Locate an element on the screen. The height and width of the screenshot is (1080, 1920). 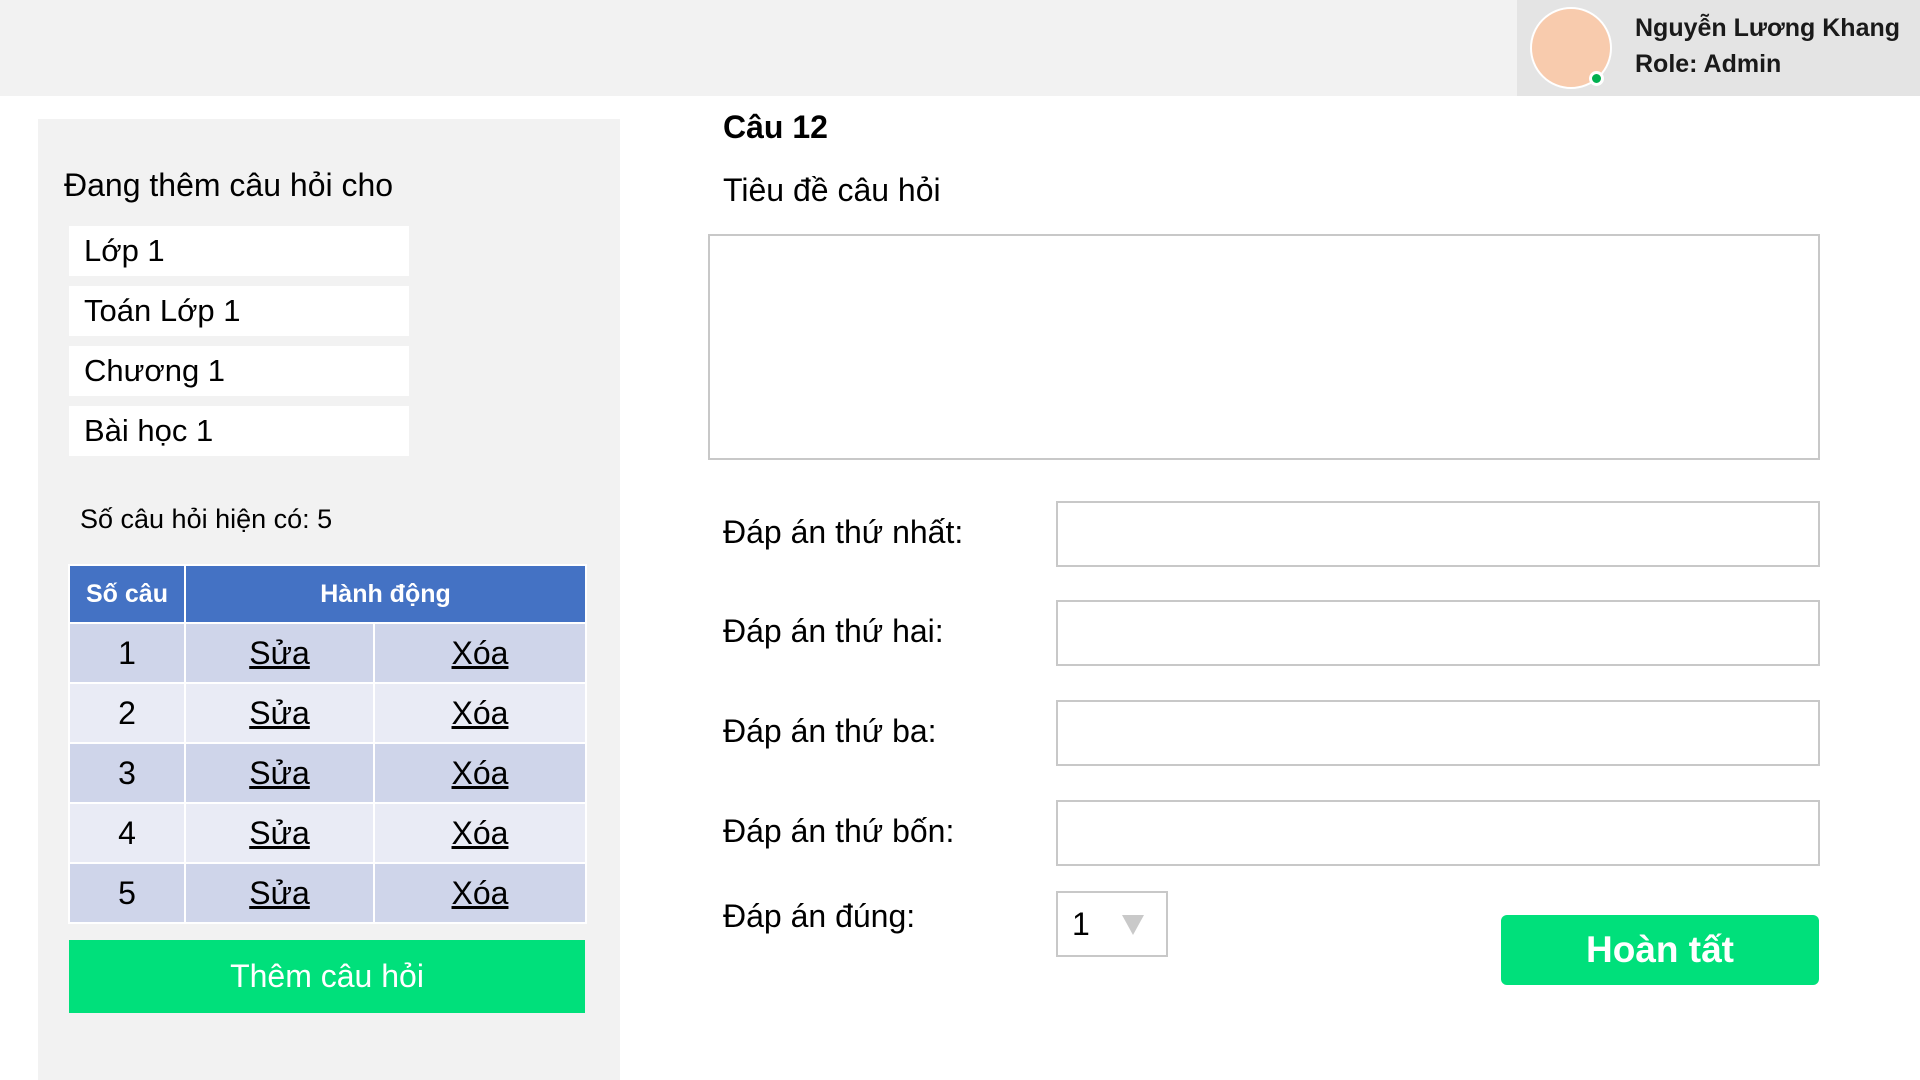
correct-answer-label: Đáp án đúng: is located at coordinates (819, 916).